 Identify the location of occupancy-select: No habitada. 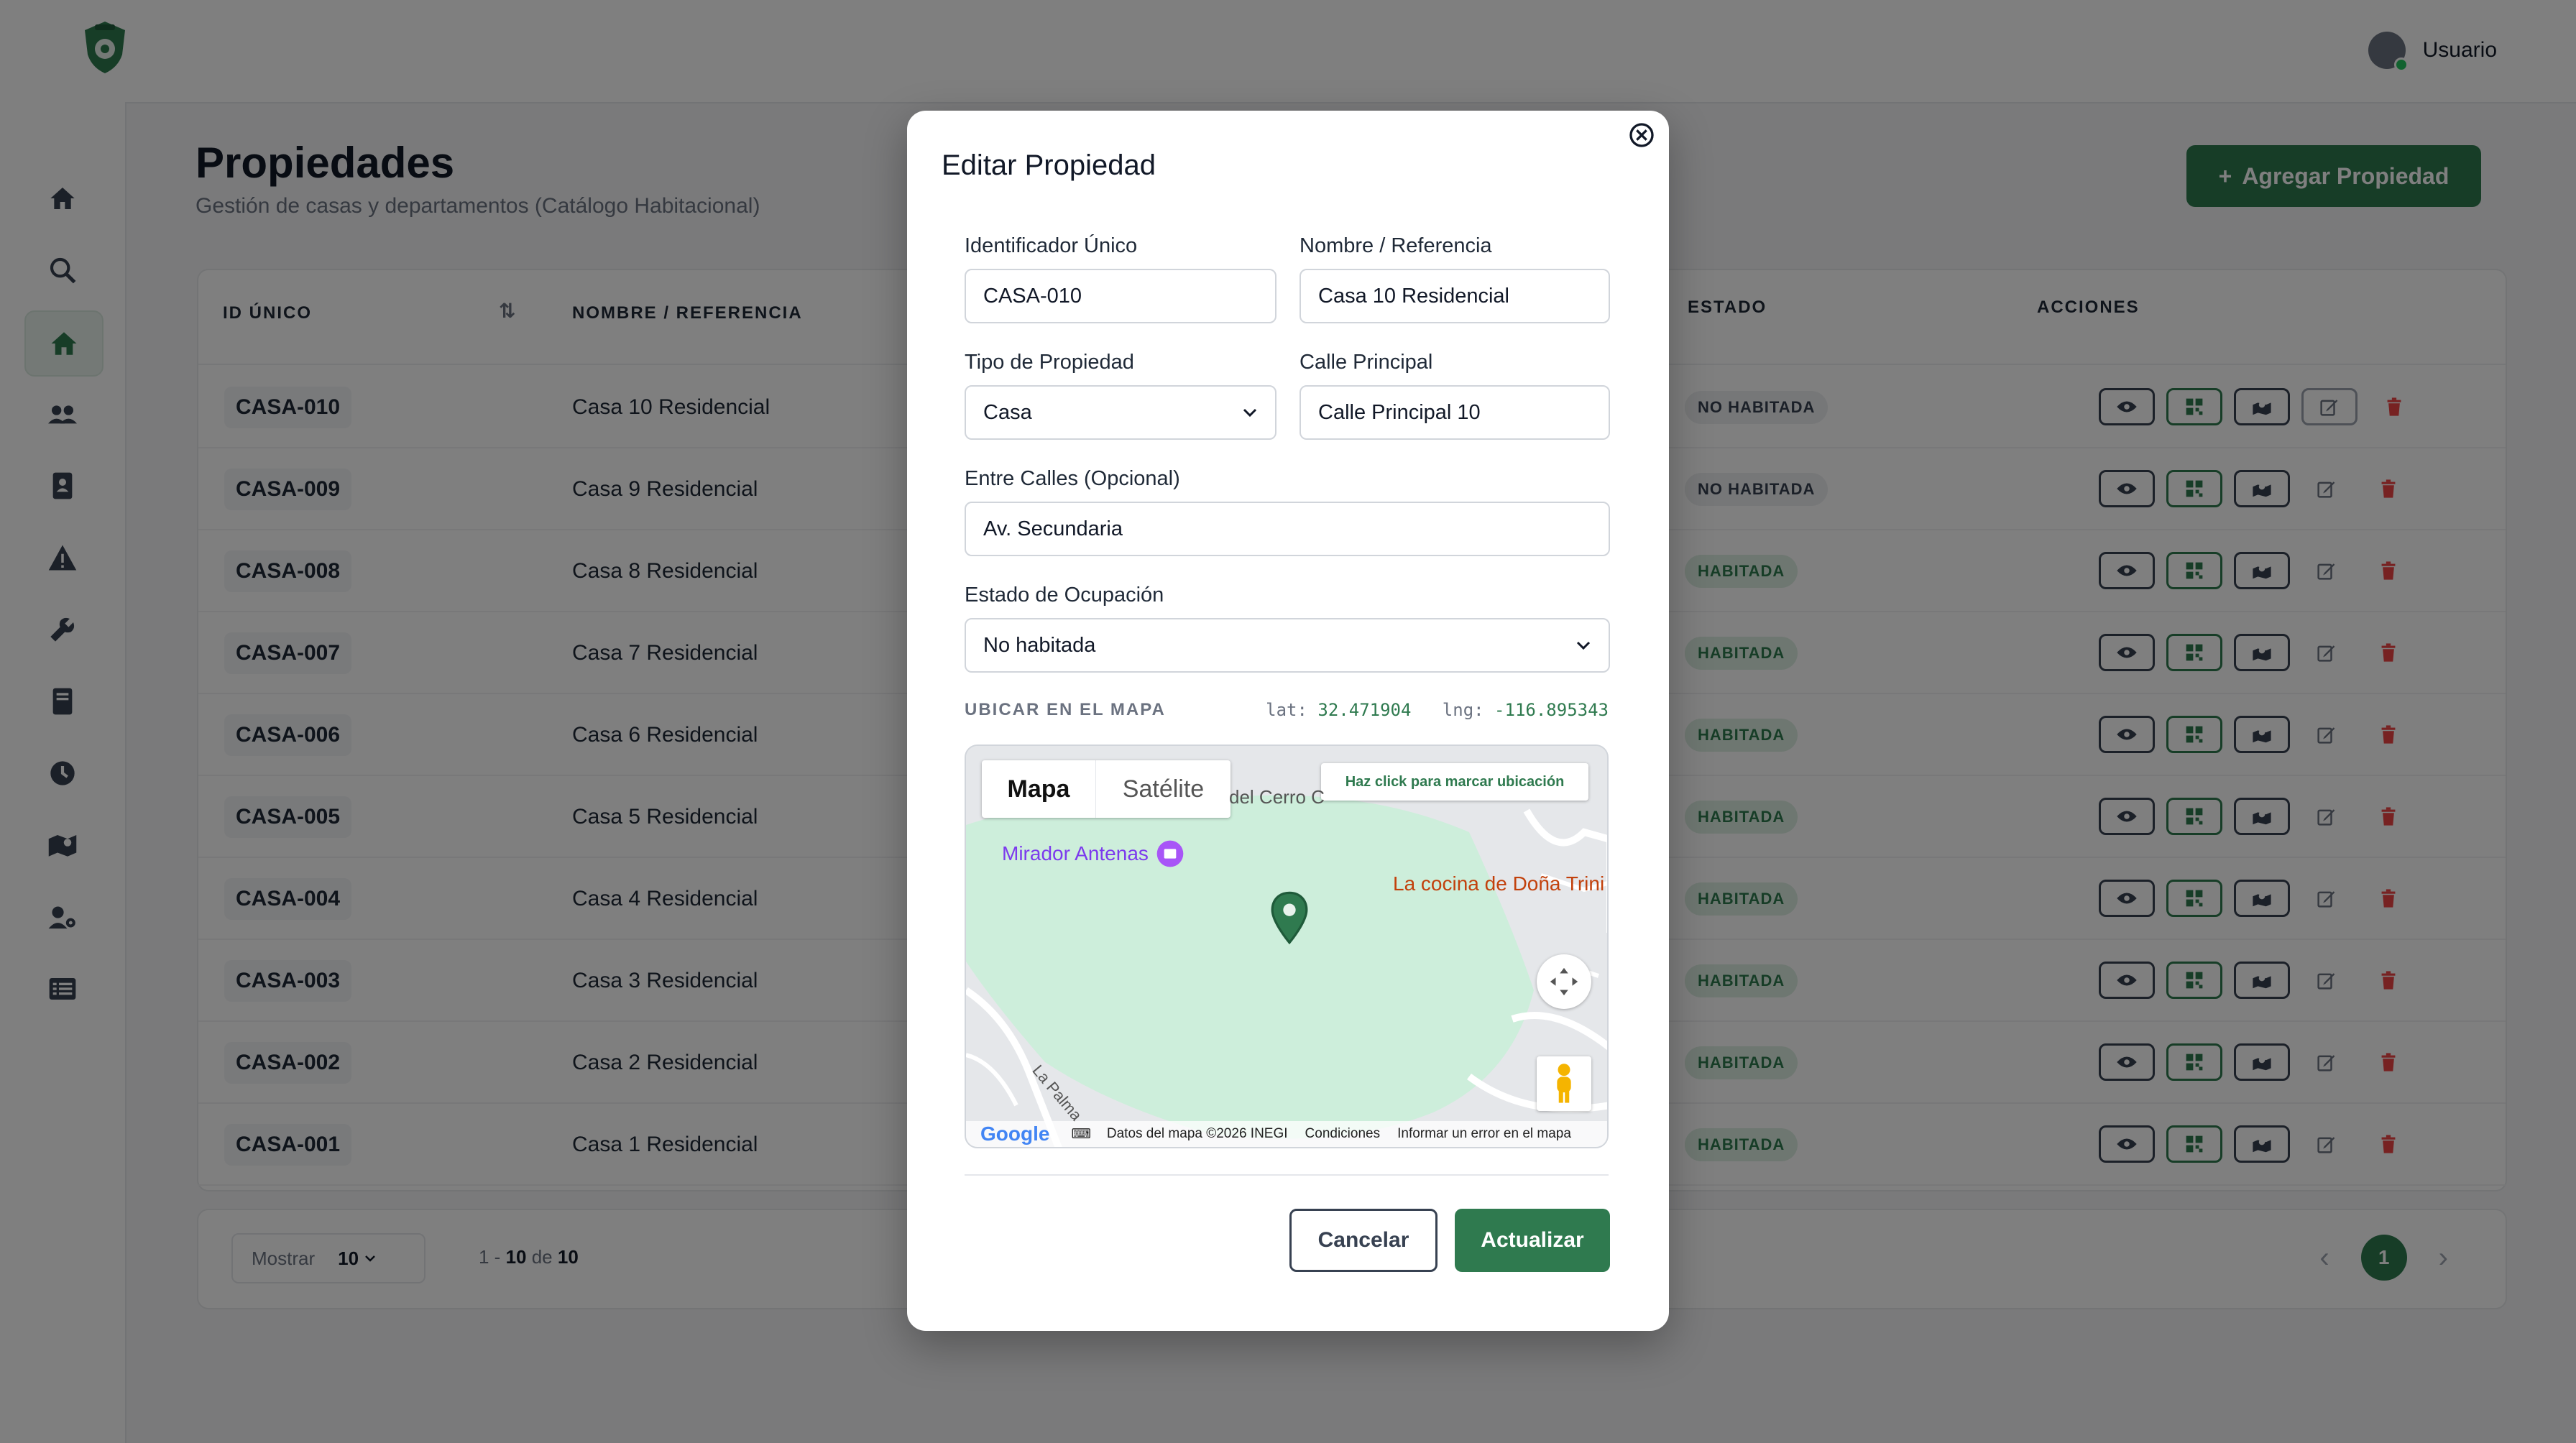
(1287, 645).